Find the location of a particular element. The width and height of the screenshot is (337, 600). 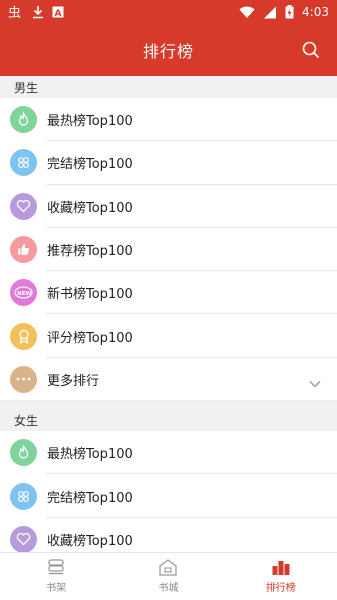

thumbs-up-icon is located at coordinates (23, 250).